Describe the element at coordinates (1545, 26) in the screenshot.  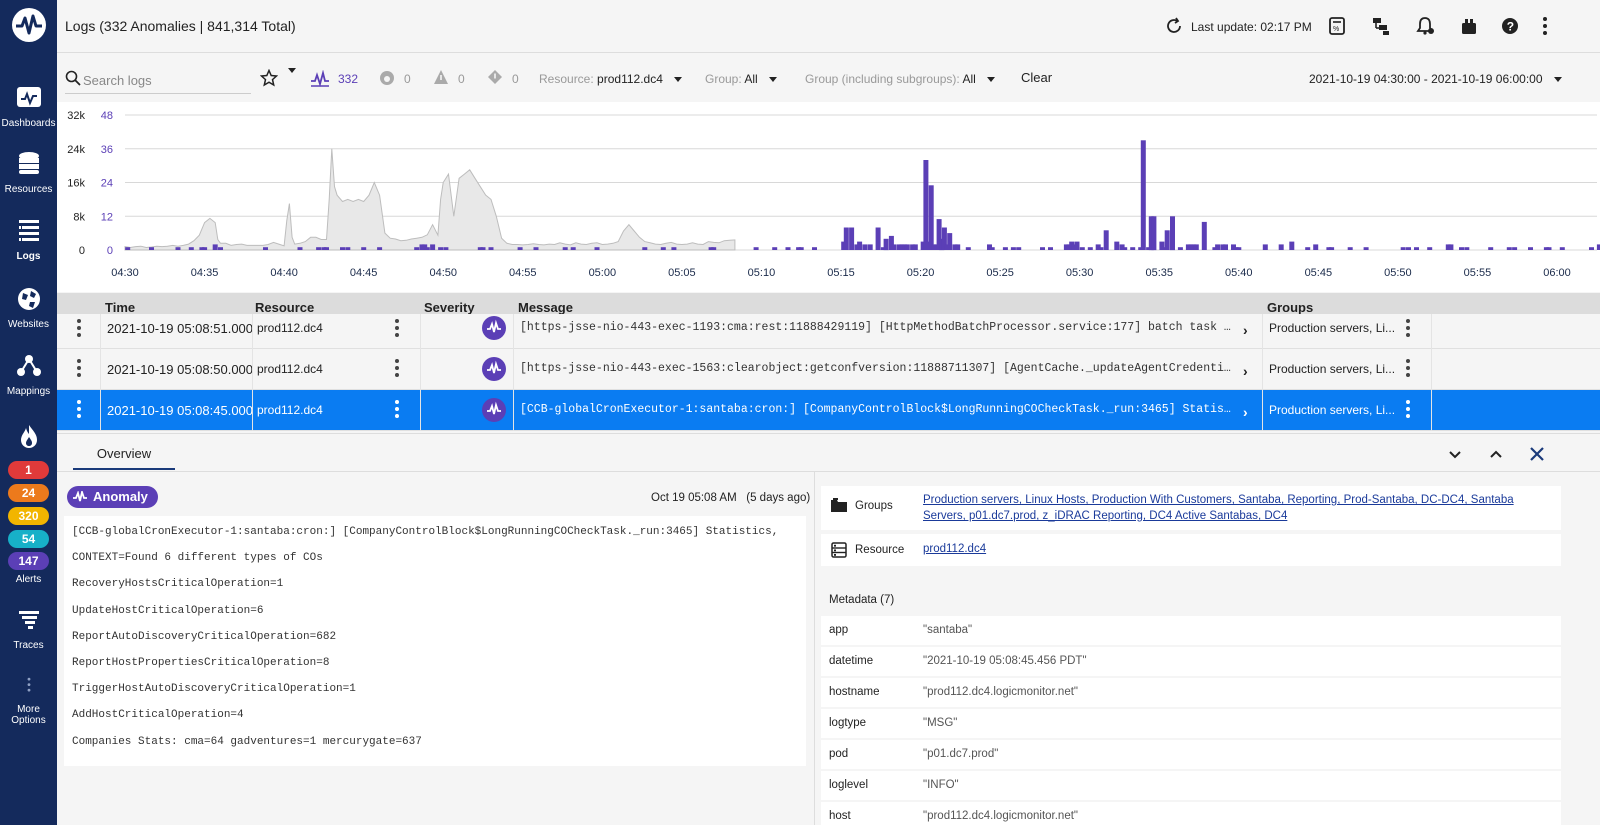
I see `more-vertical-icon` at that location.